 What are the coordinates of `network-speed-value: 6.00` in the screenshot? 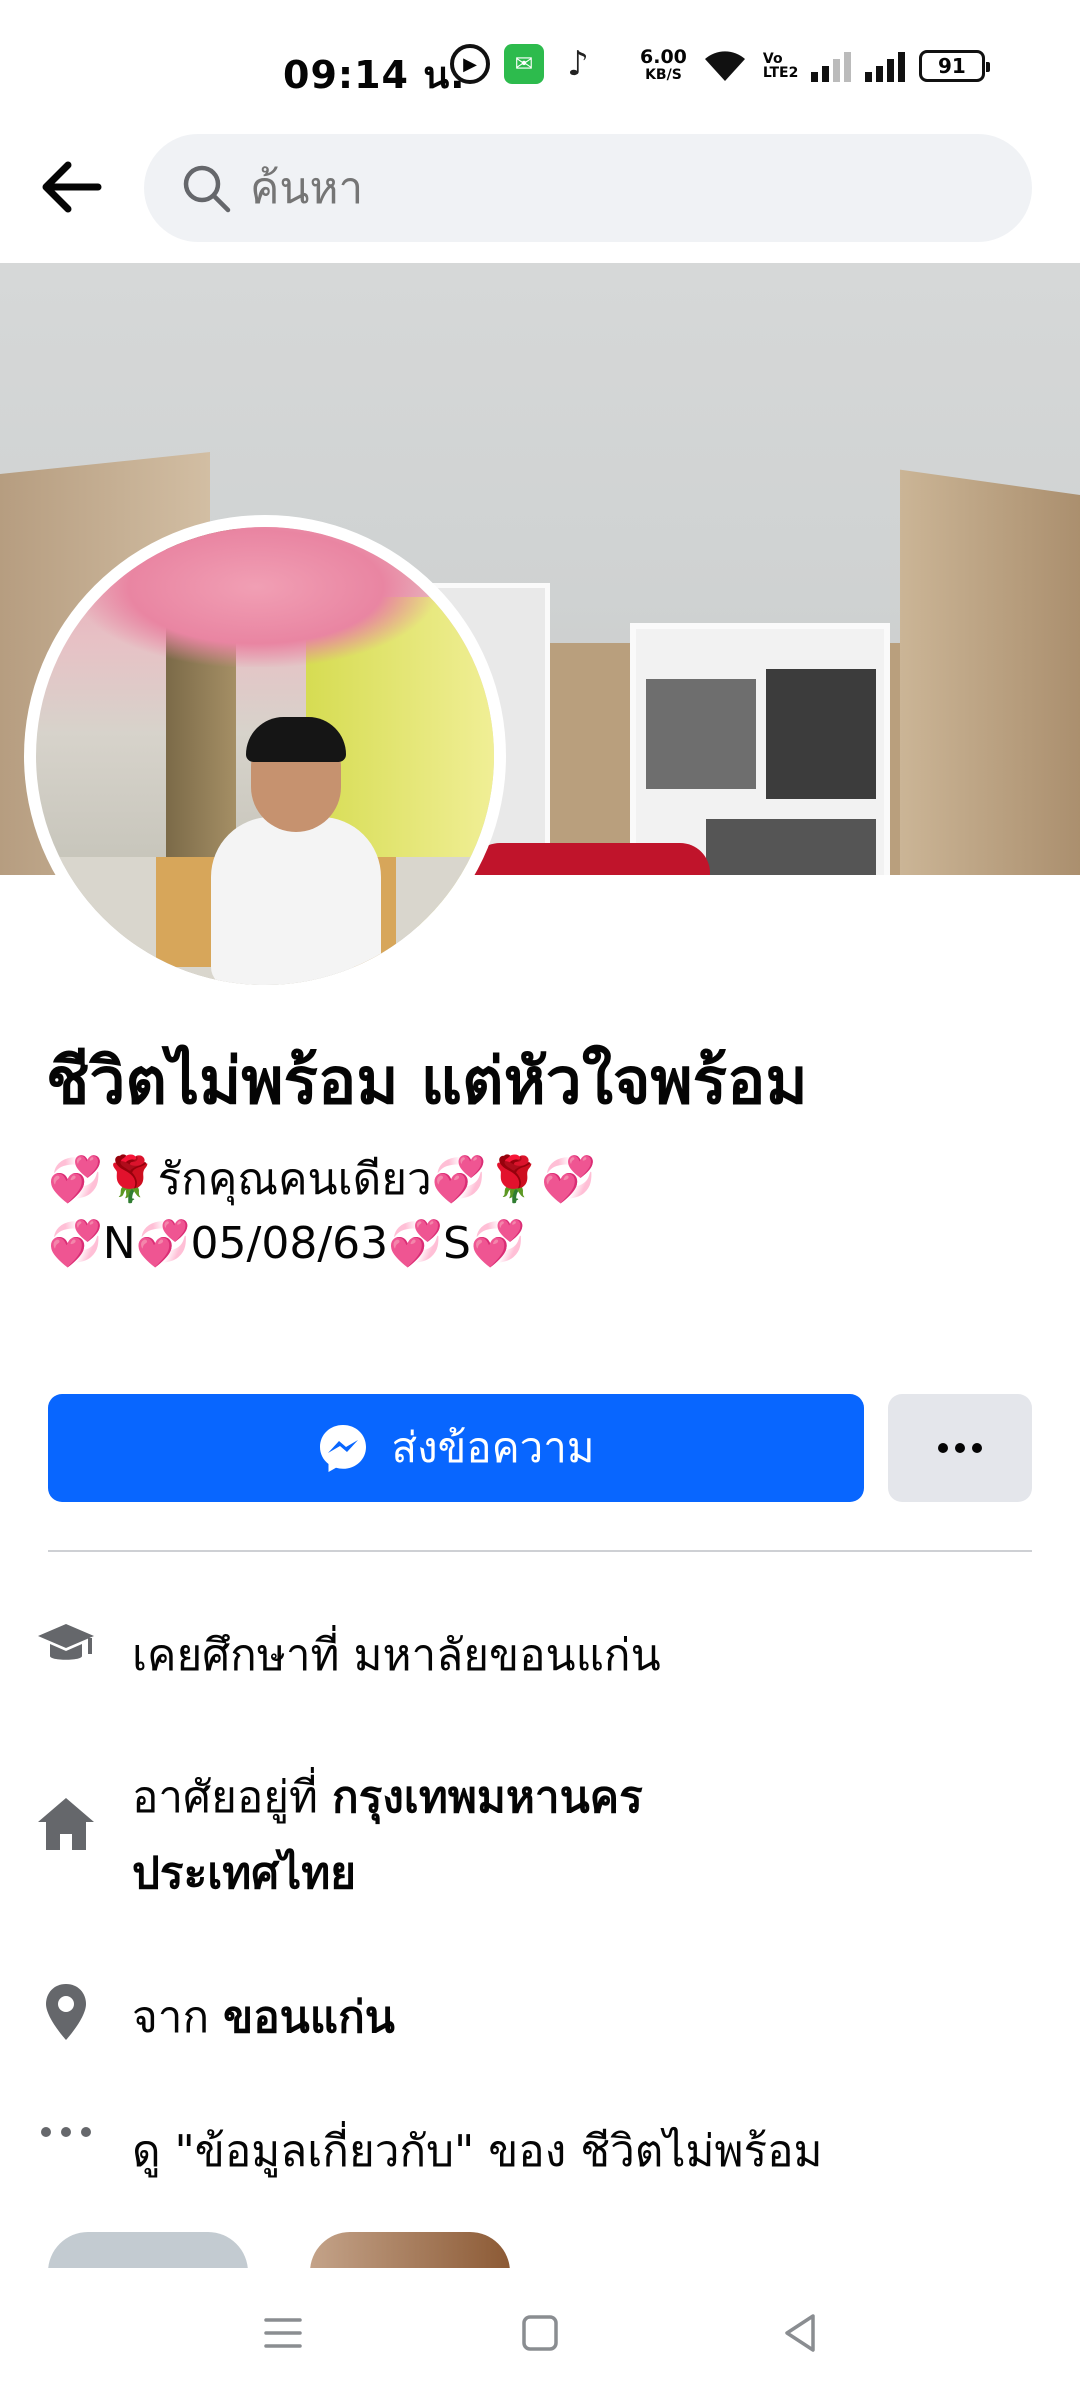 It's located at (663, 57).